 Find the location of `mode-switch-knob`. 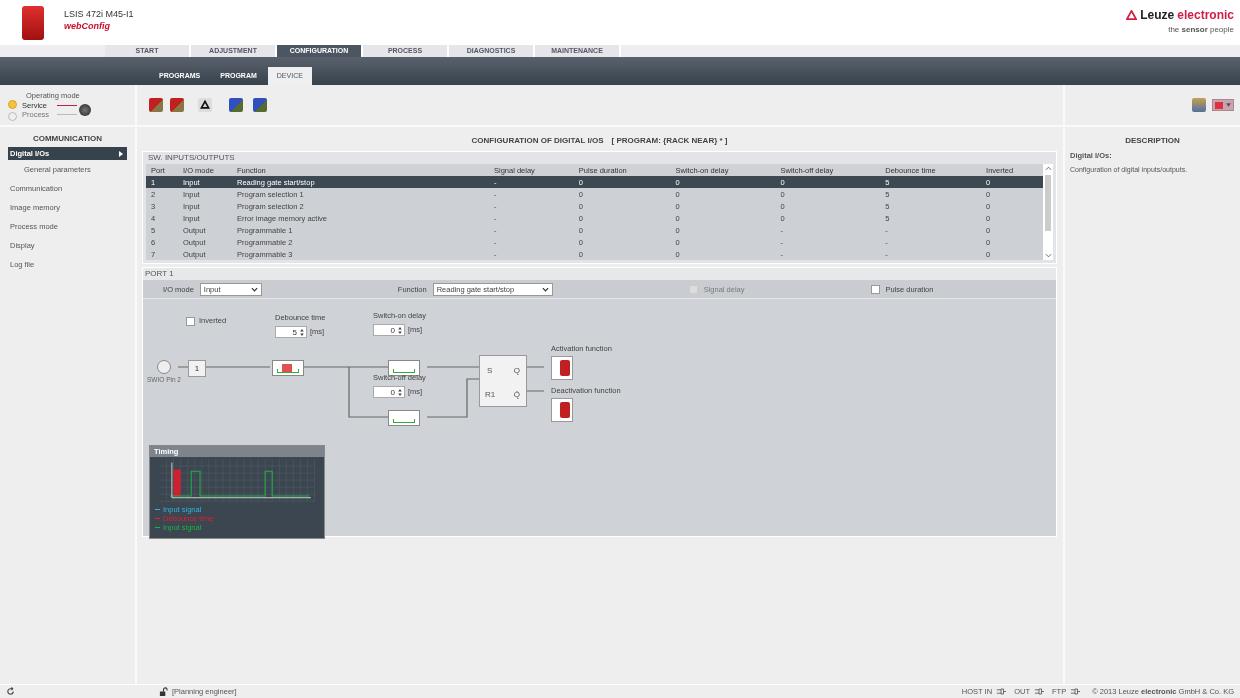

mode-switch-knob is located at coordinates (85, 110).